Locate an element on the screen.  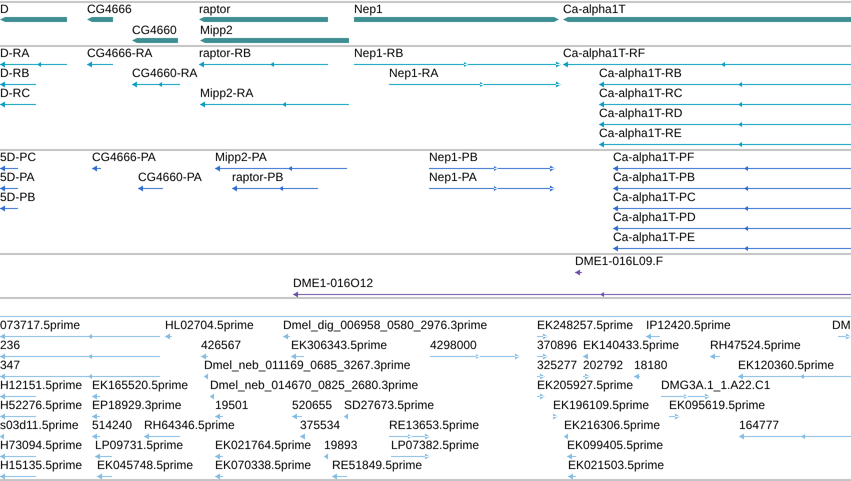
feature-label: Dmel_dig_006958_0580_2976.3prime is located at coordinates (385, 325).